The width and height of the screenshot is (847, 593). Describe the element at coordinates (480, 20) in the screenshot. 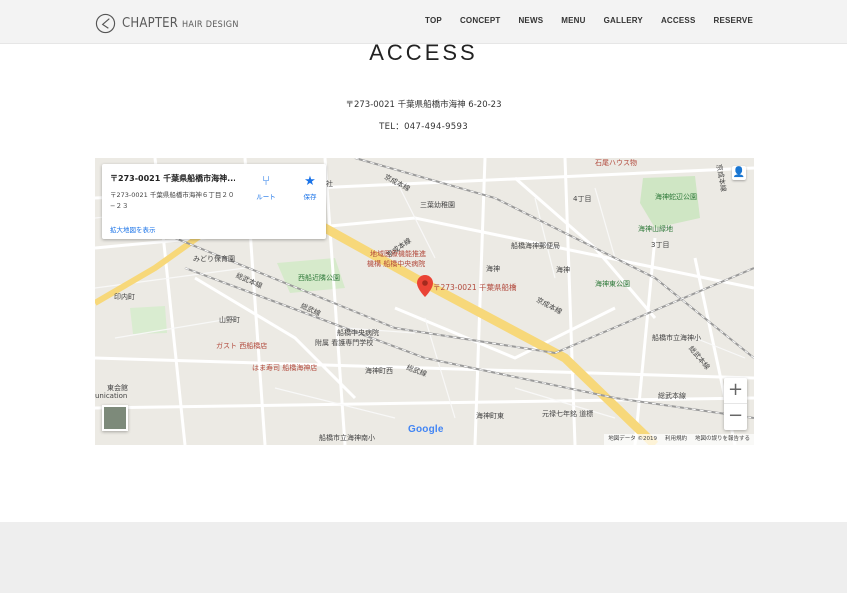

I see `nav-concept: CONCEPT` at that location.